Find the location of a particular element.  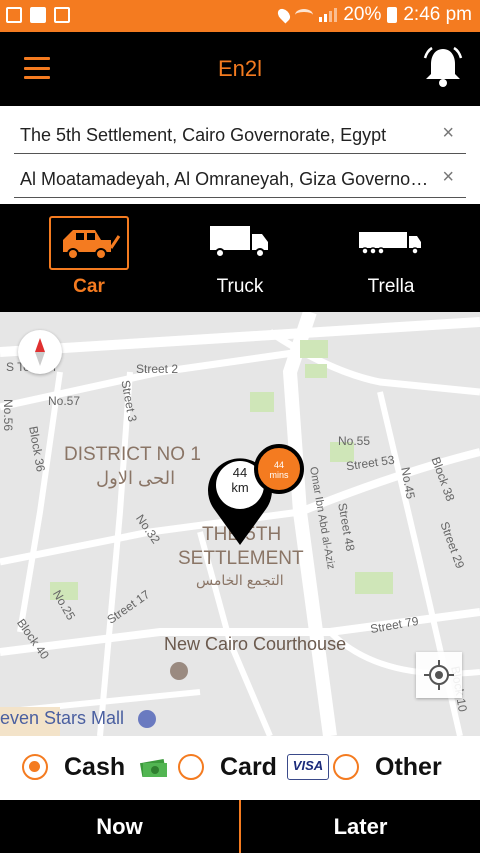

time-badge-value: 44 is located at coordinates (278, 465).